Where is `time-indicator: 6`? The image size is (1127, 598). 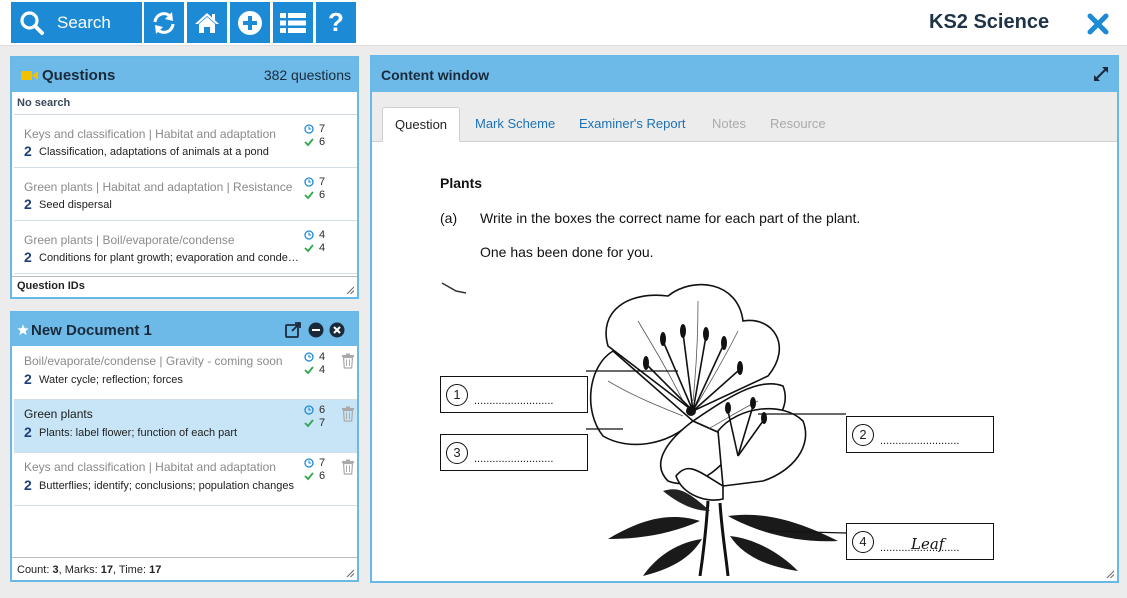
time-indicator: 6 is located at coordinates (314, 410).